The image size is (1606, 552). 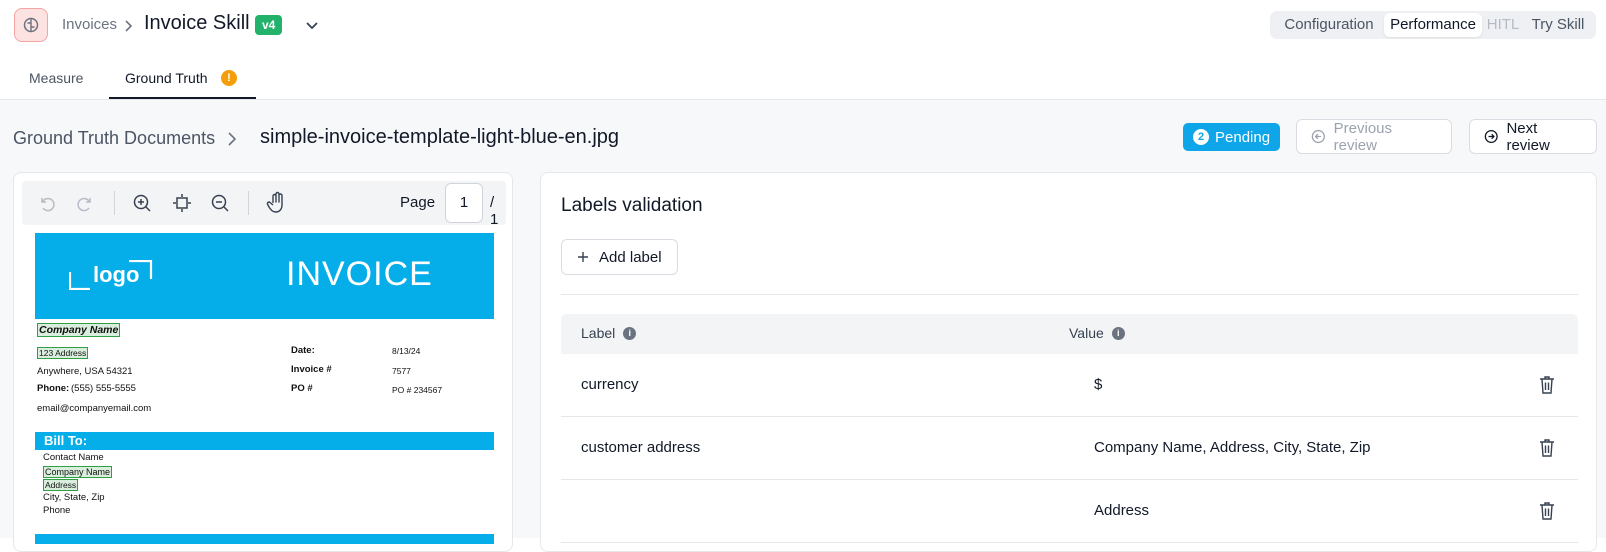 What do you see at coordinates (78, 472) in the screenshot?
I see `invoice-bill-company: Company Name` at bounding box center [78, 472].